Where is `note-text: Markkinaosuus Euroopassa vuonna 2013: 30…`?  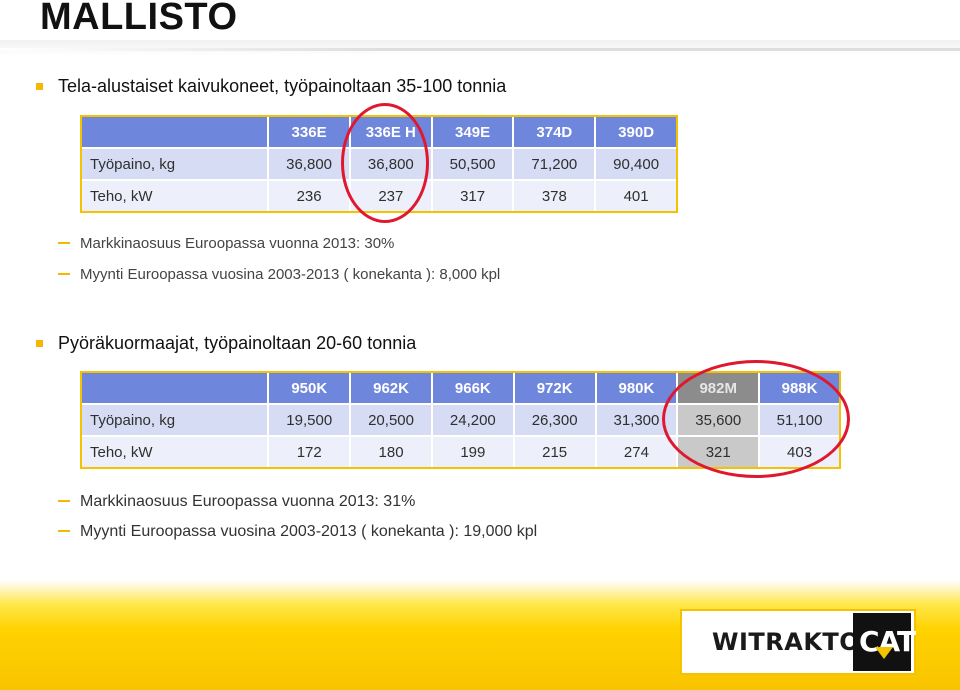
note-text: Markkinaosuus Euroopassa vuonna 2013: 30… is located at coordinates (237, 243).